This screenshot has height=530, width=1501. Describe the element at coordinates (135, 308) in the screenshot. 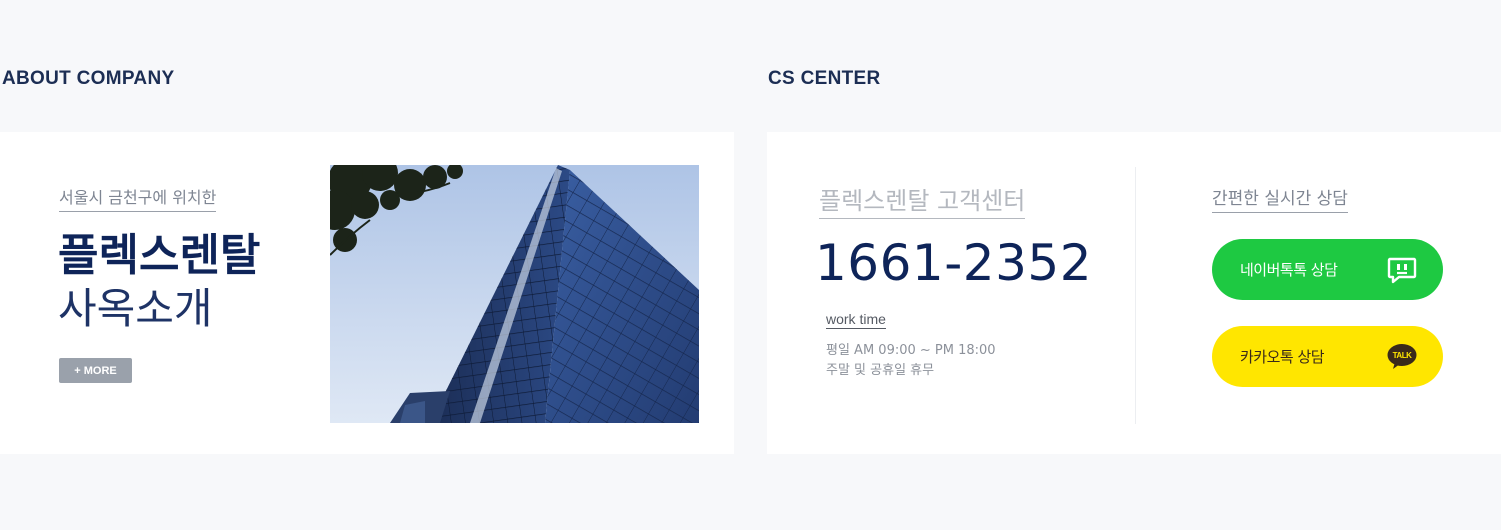

I see `about-title-intro: 사옥소개` at that location.